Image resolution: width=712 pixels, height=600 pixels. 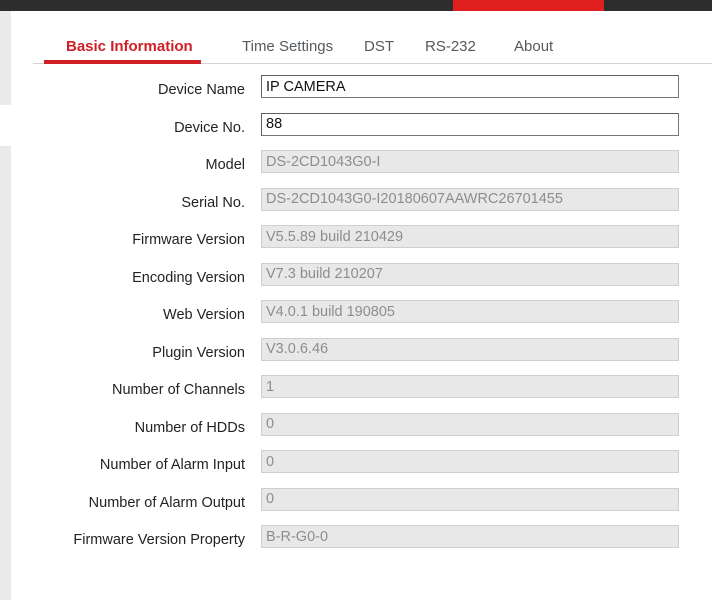 I want to click on form-row-device-no: Device No., so click(x=361, y=131).